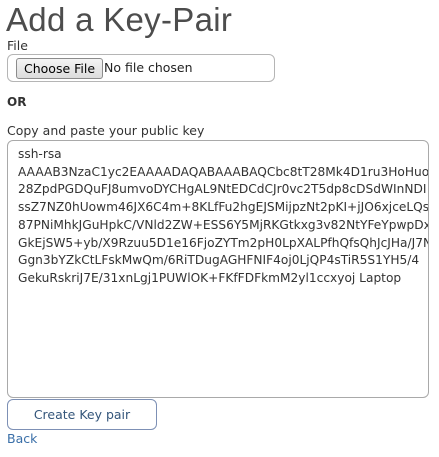  I want to click on file-label: File, so click(17, 45).